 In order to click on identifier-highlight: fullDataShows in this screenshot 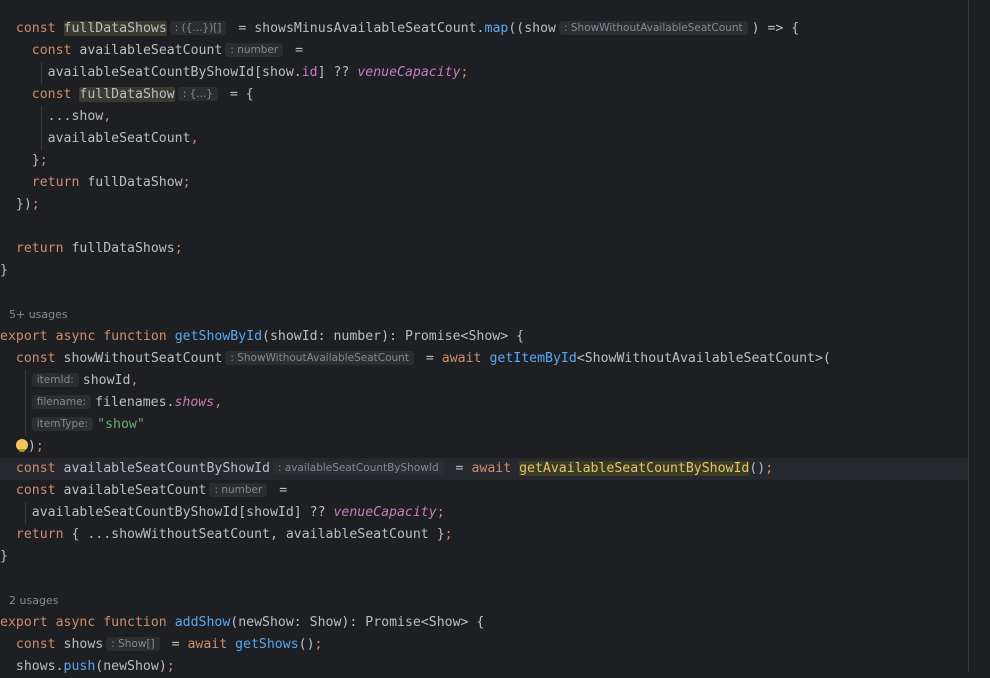, I will do `click(115, 28)`.